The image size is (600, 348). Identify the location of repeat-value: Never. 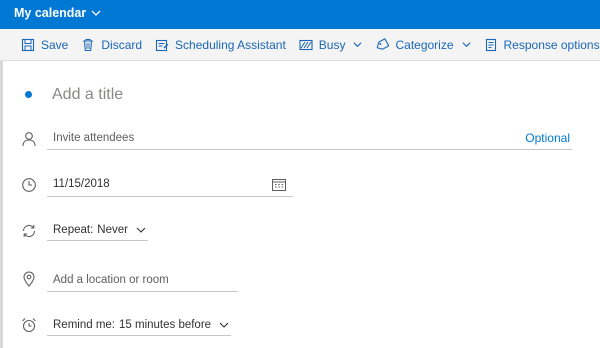
(112, 229).